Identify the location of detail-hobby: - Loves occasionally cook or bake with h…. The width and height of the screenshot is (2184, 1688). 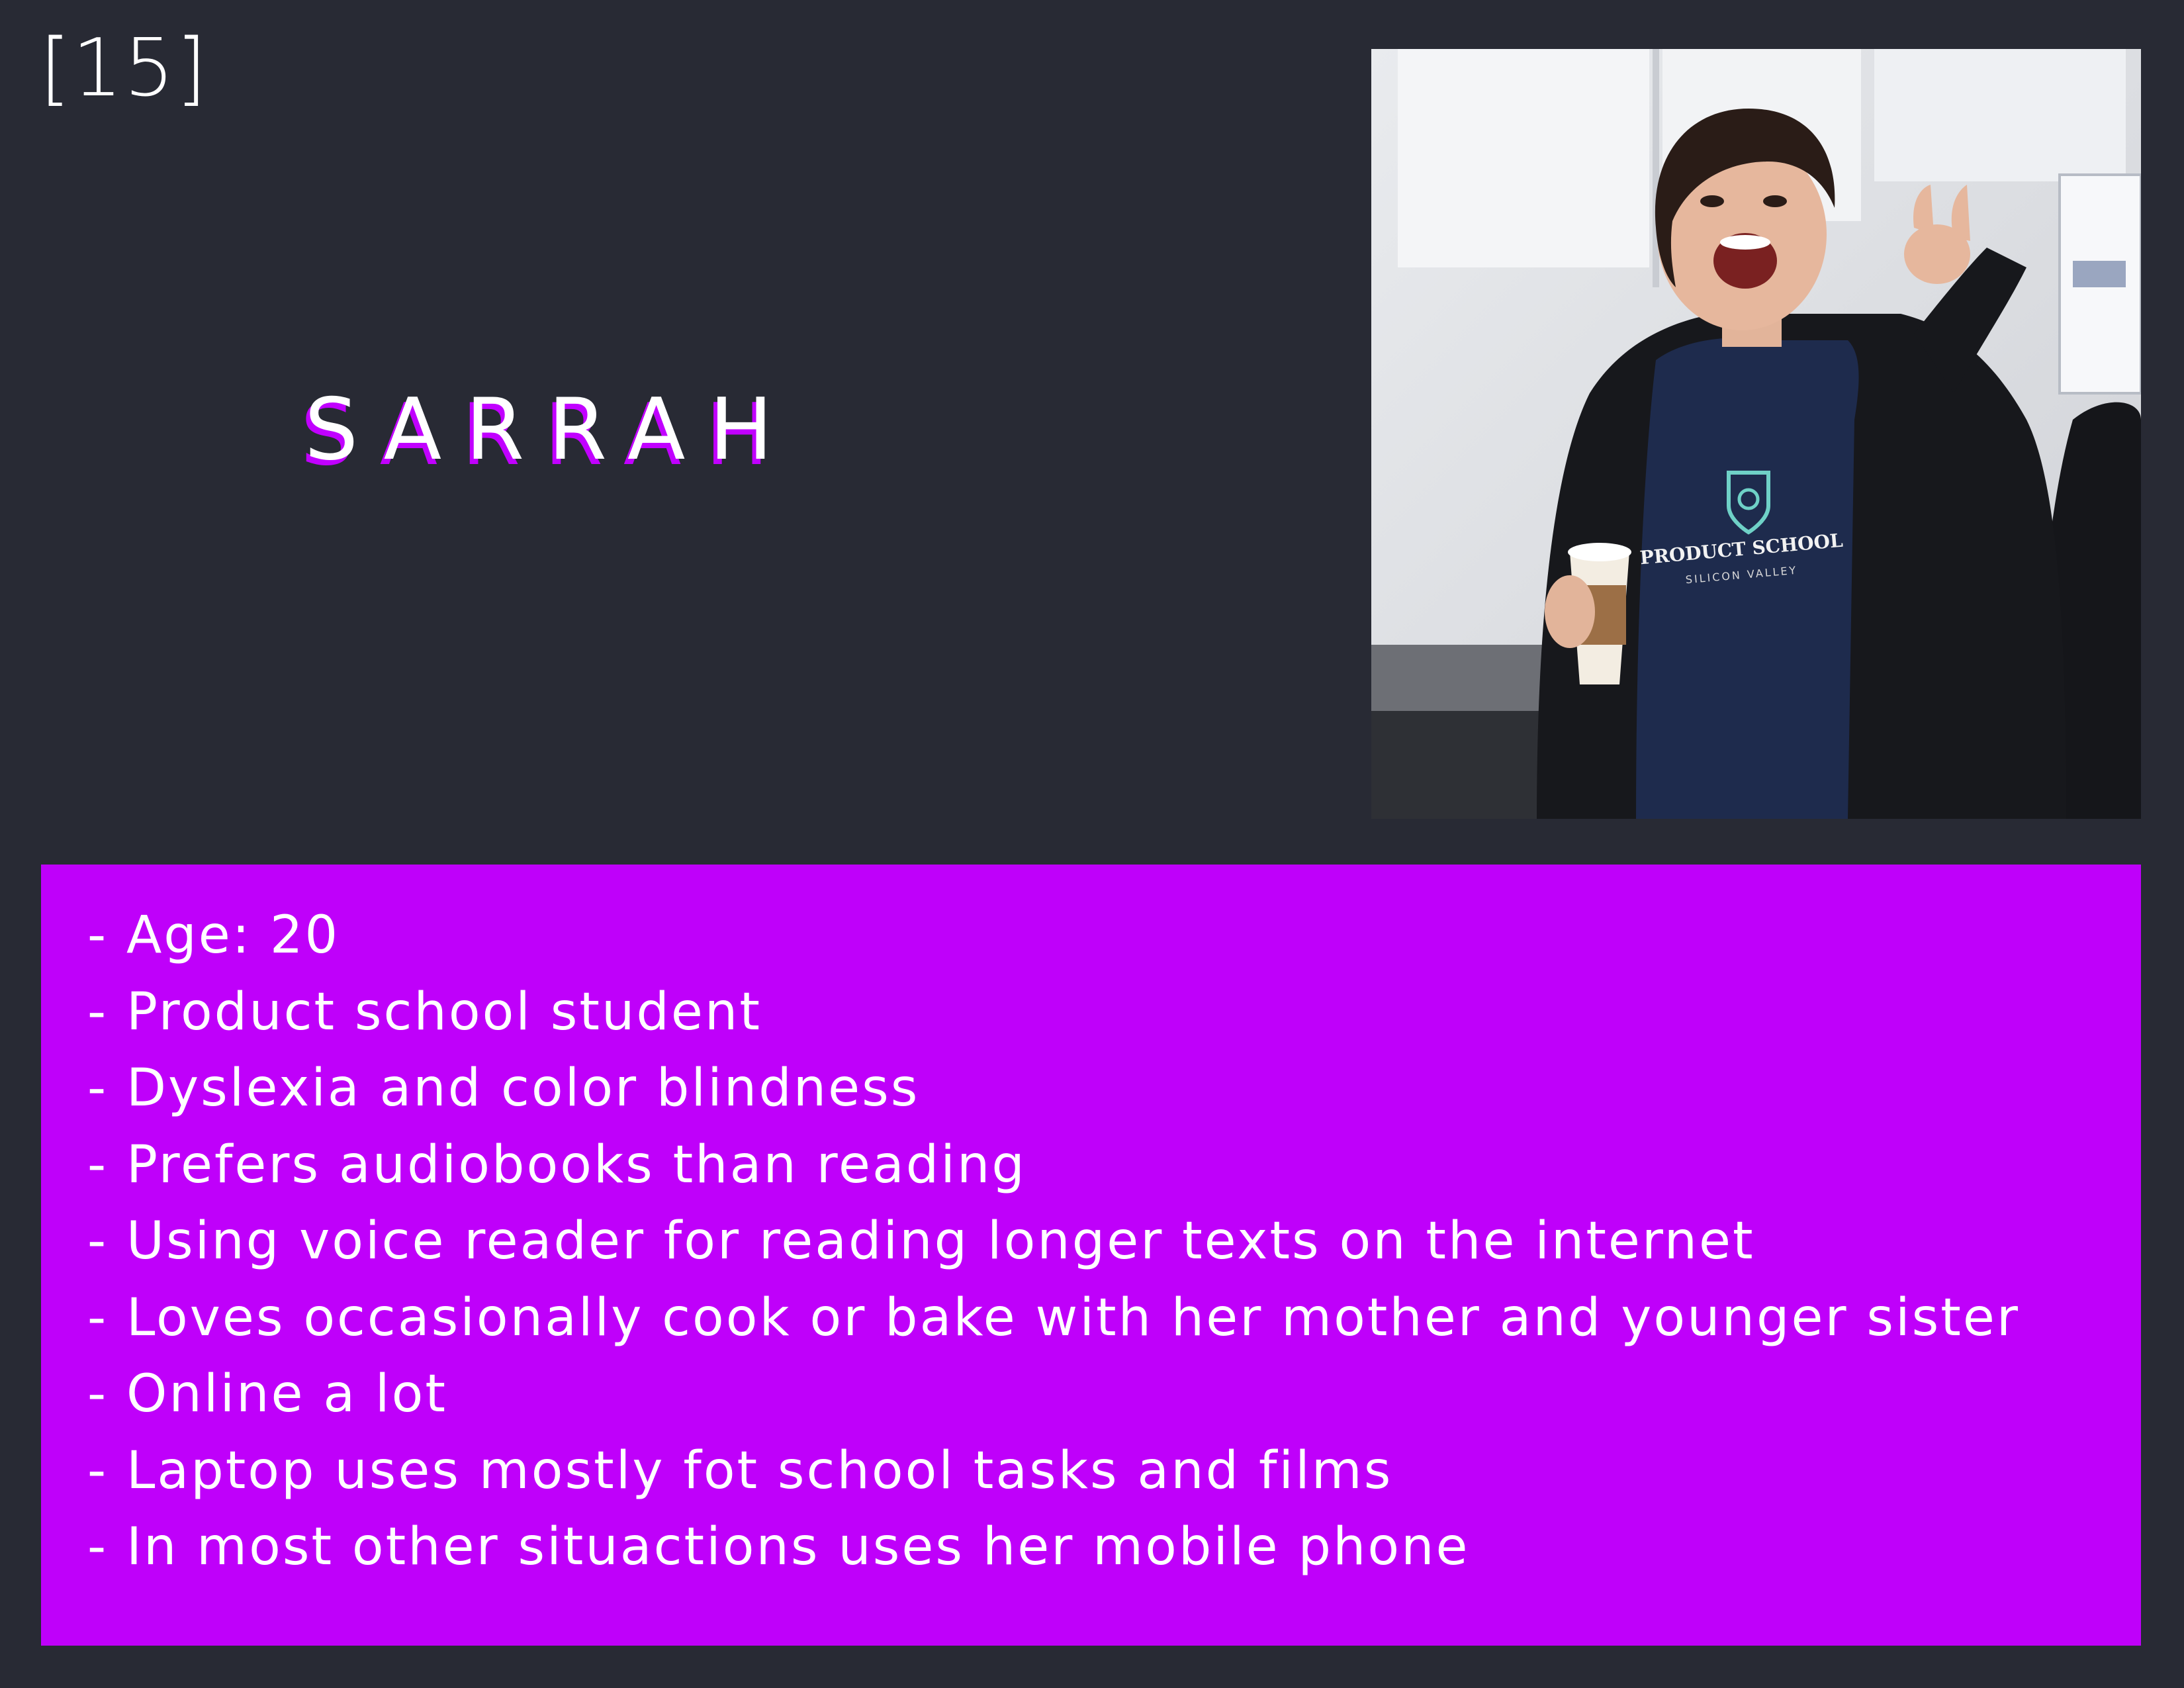
(1053, 1318).